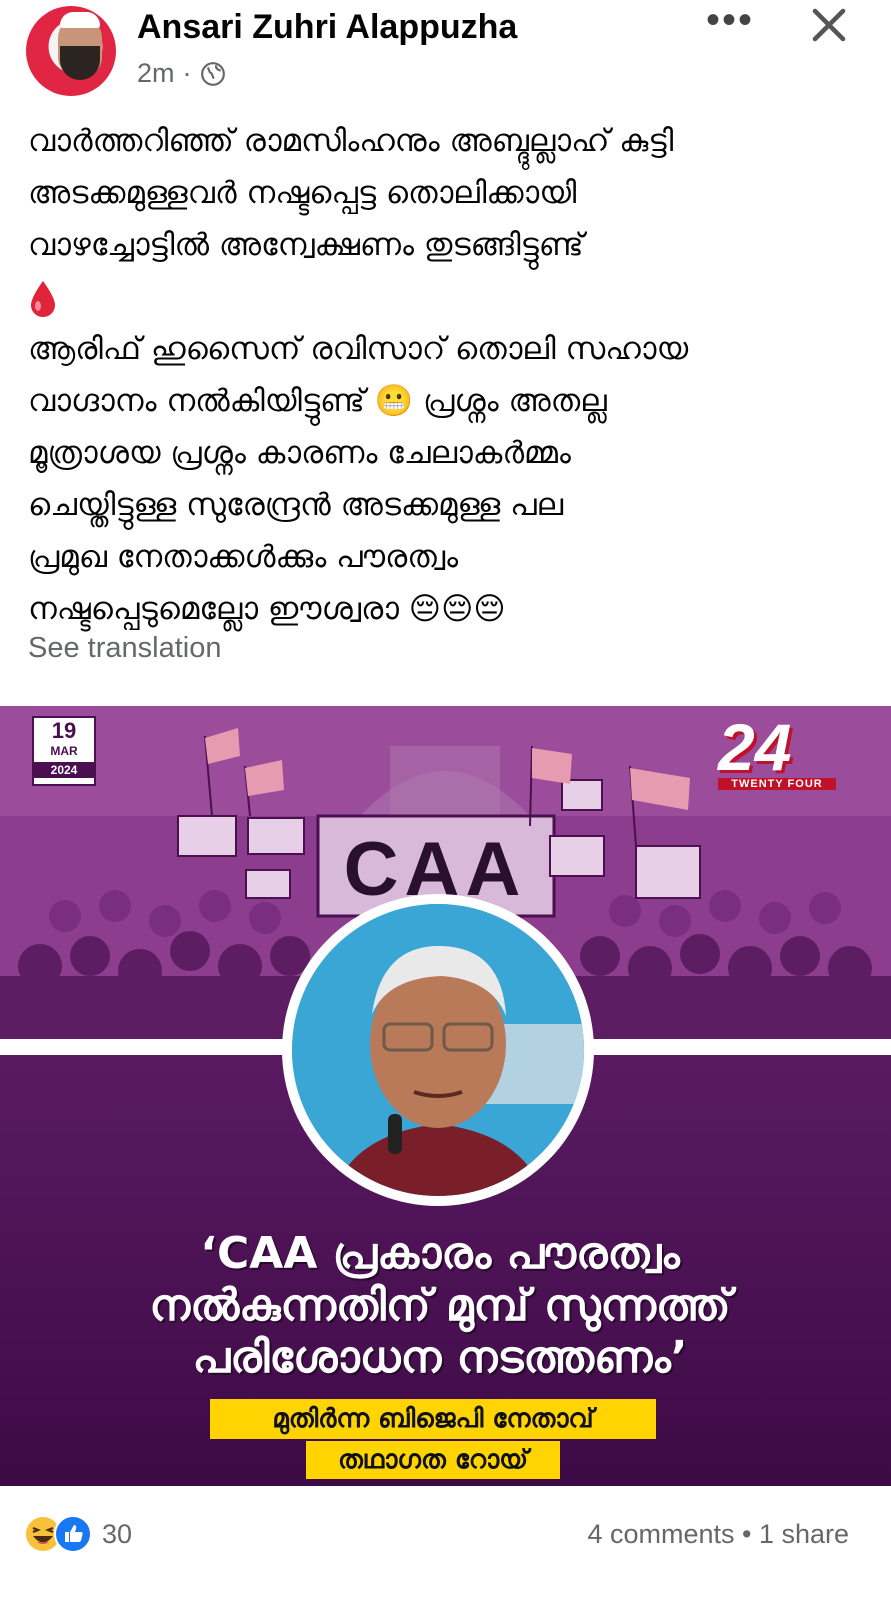 This screenshot has width=891, height=1600. I want to click on channel-name: TWENTY FOUR, so click(777, 784).